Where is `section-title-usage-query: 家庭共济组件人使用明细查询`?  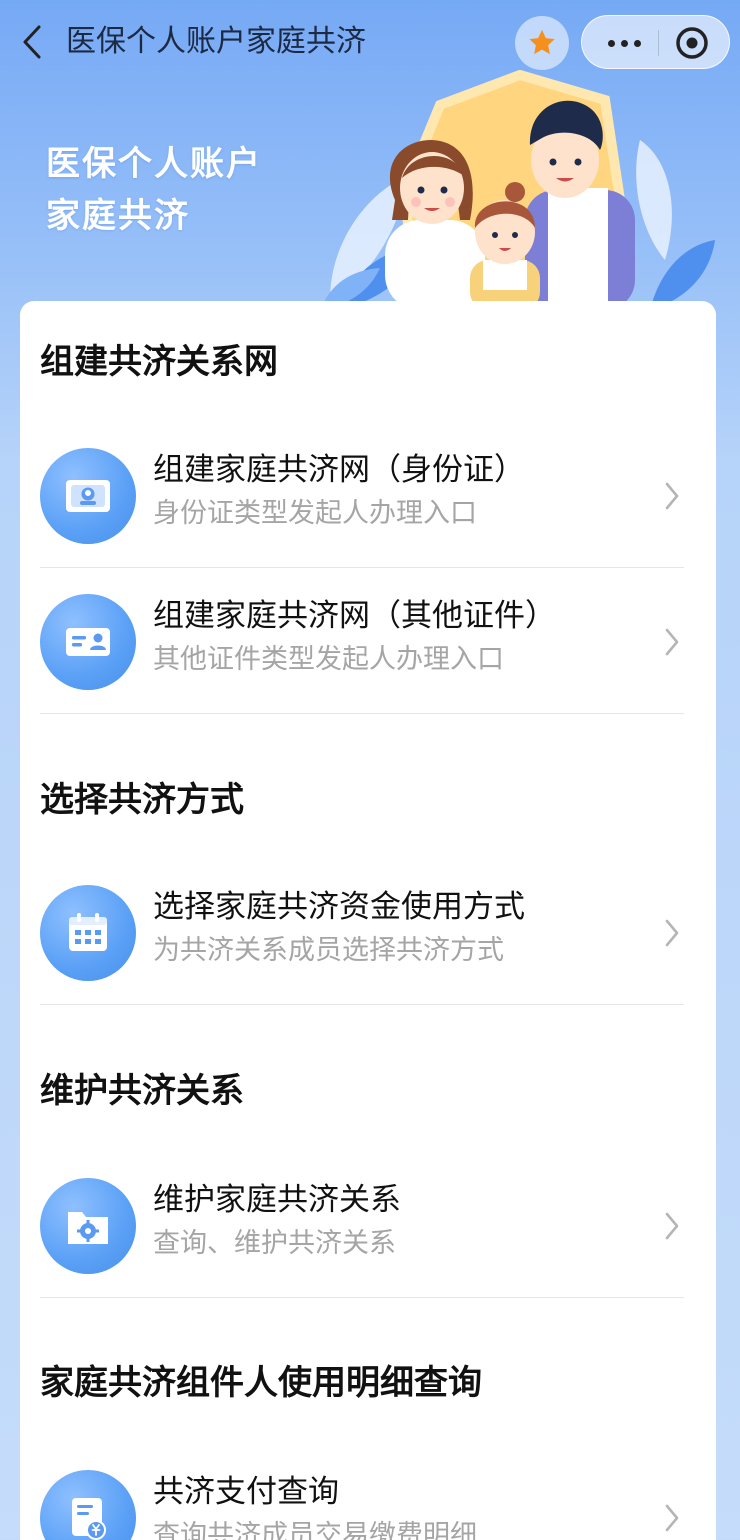
section-title-usage-query: 家庭共济组件人使用明细查询 is located at coordinates (261, 1383).